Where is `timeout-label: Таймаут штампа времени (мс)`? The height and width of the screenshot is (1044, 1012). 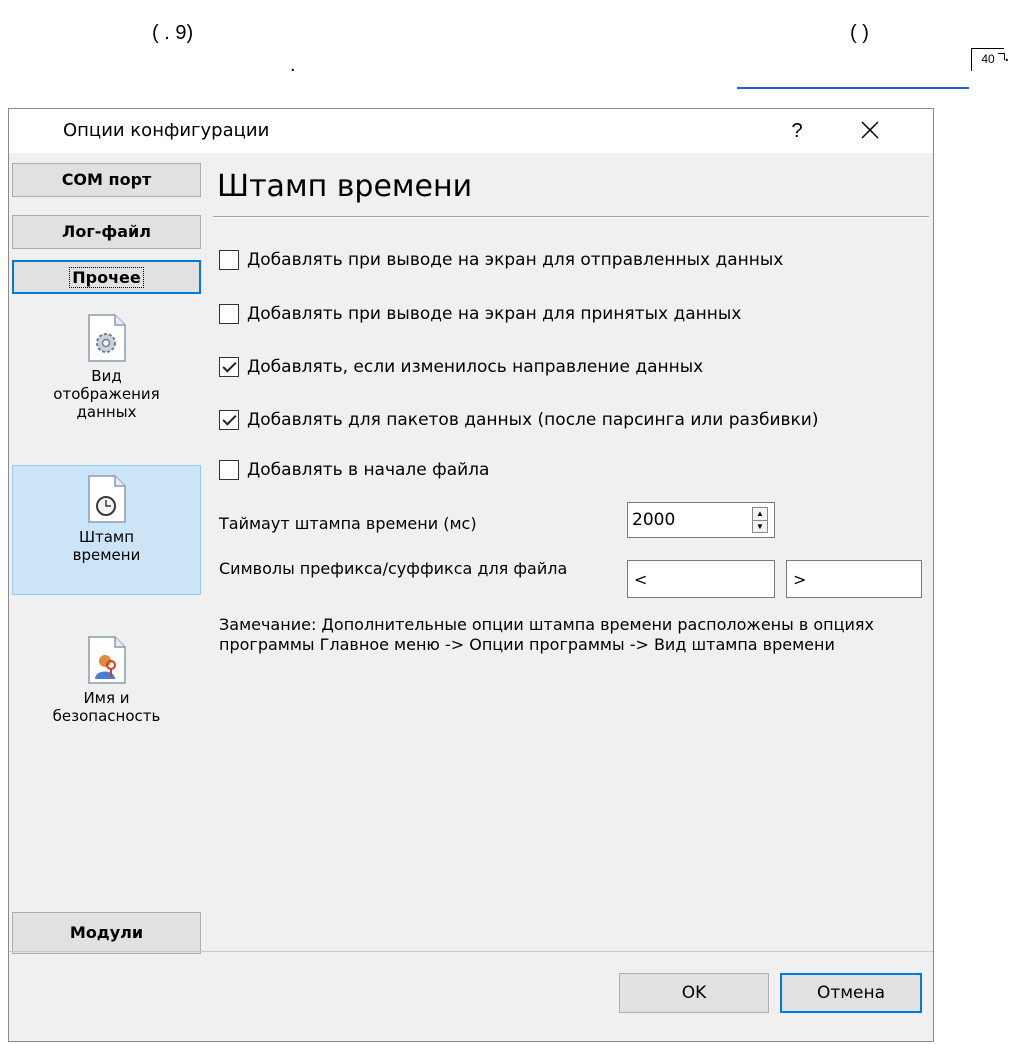
timeout-label: Таймаут штампа времени (мс) is located at coordinates (348, 523).